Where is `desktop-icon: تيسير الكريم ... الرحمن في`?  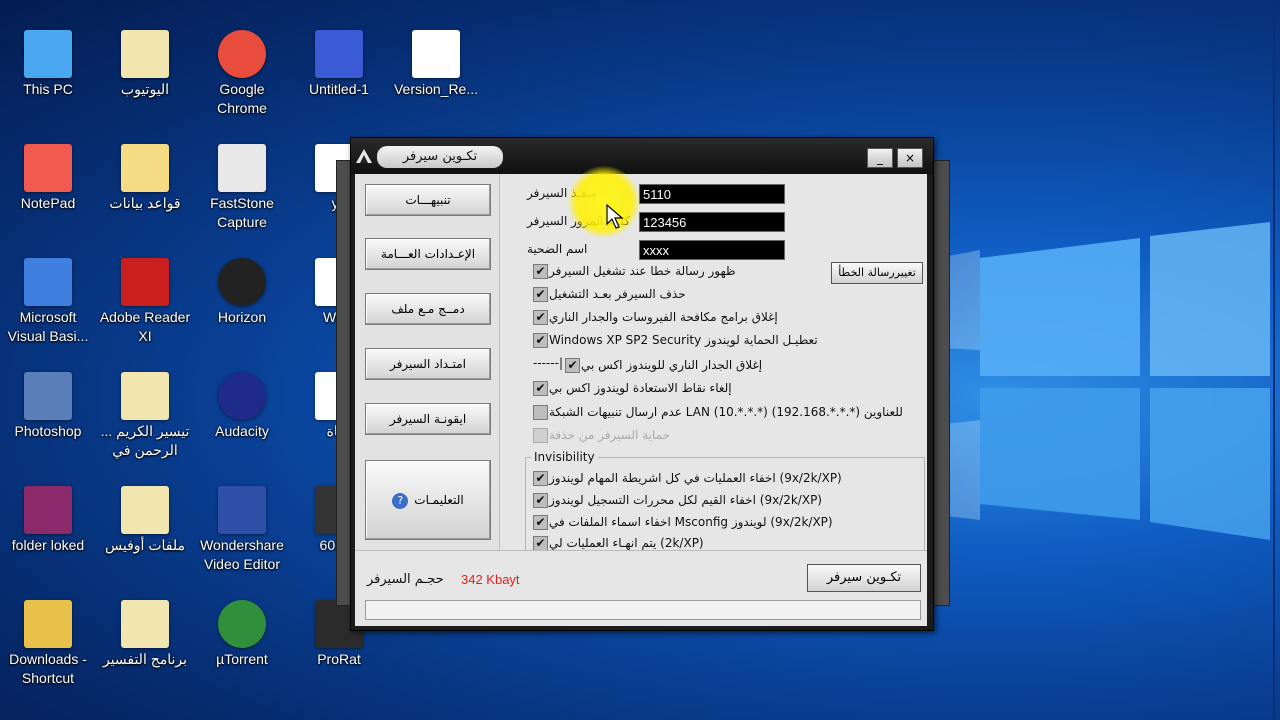 desktop-icon: تيسير الكريم ... الرحمن في is located at coordinates (145, 416).